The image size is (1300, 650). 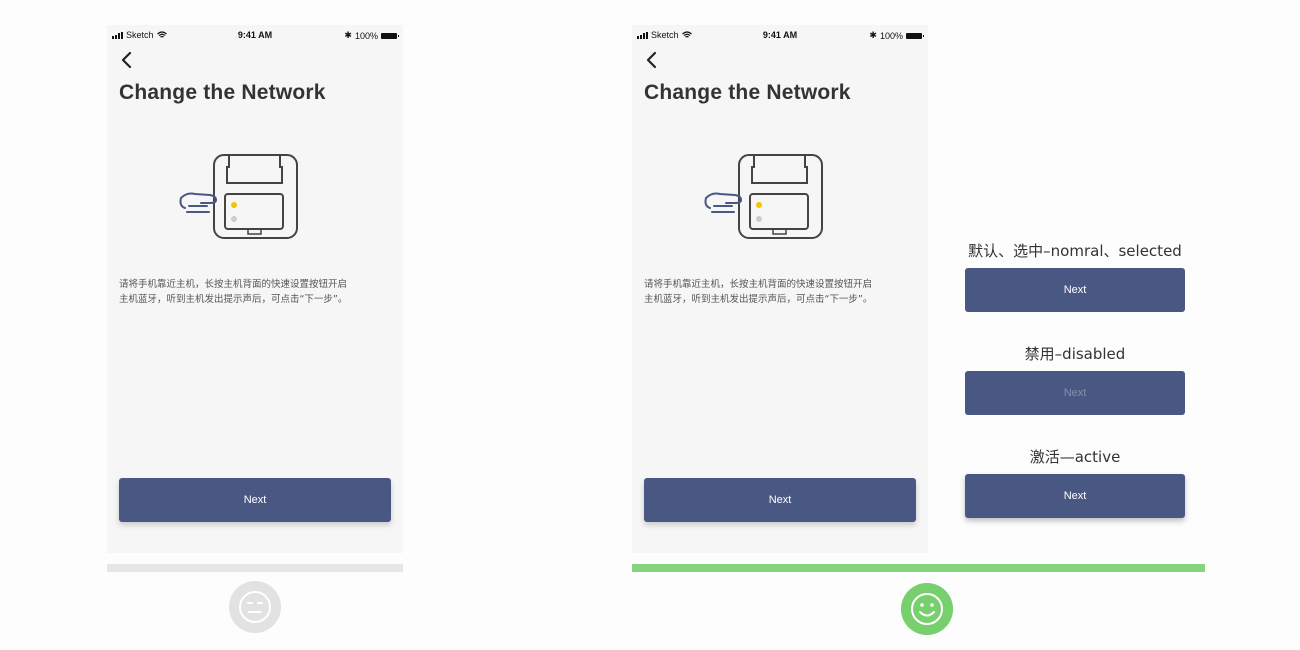 I want to click on next-button-normal: Next, so click(x=1075, y=290).